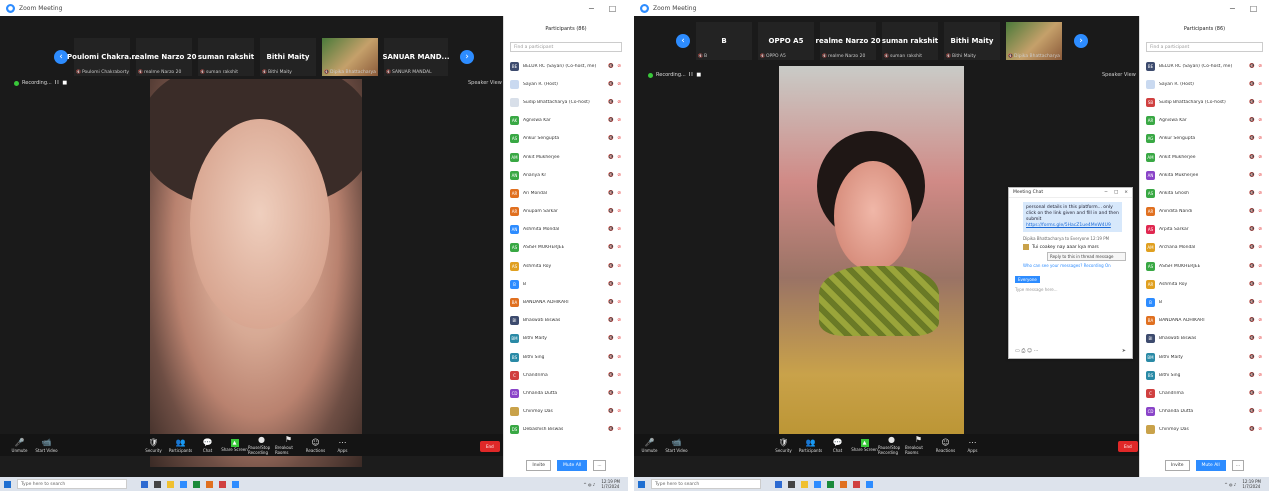 This screenshot has height=491, width=1269. Describe the element at coordinates (1204, 102) in the screenshot. I see `participant-row: SB Sudip Bhattacharya (Co-host) 🔇 ⊘` at that location.